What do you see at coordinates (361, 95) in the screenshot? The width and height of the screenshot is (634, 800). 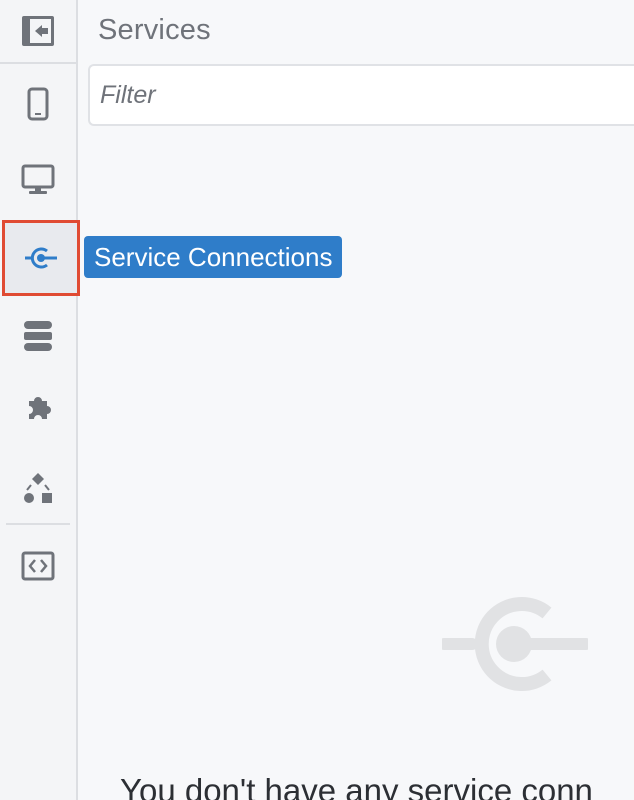 I see `filter-input` at bounding box center [361, 95].